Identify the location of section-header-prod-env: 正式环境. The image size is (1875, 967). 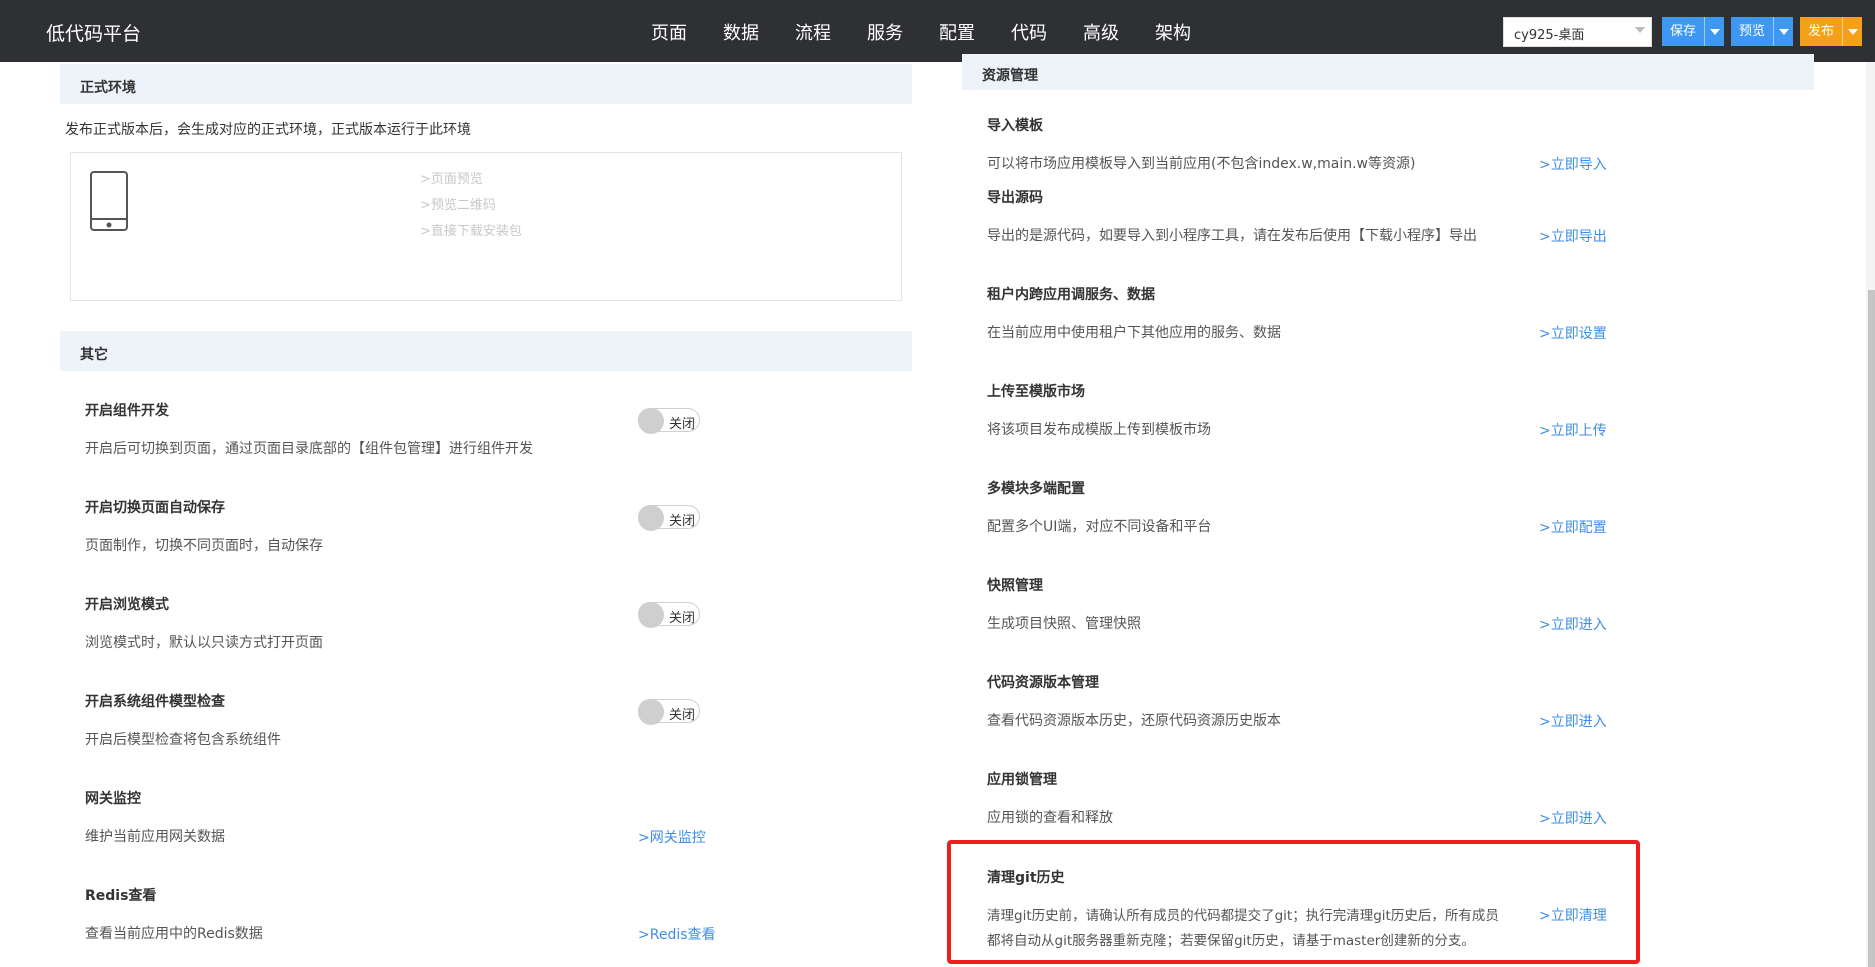
(486, 84).